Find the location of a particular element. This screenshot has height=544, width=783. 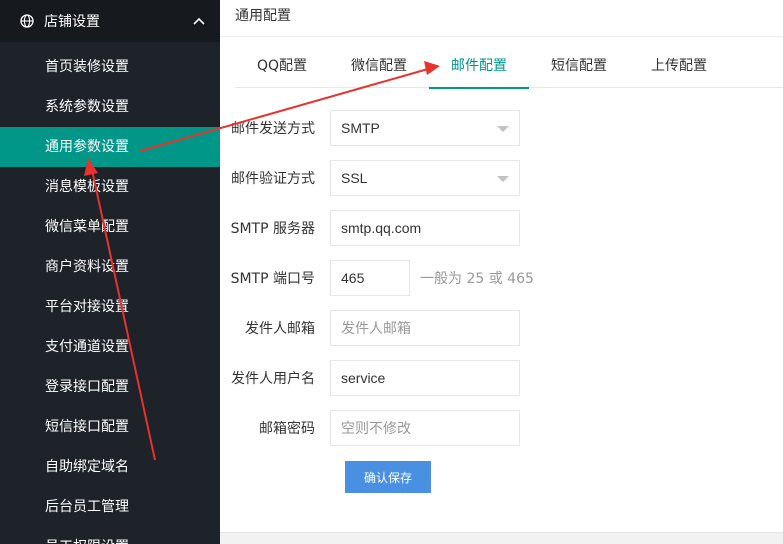

tab-sms: 短信配置 is located at coordinates (579, 66).